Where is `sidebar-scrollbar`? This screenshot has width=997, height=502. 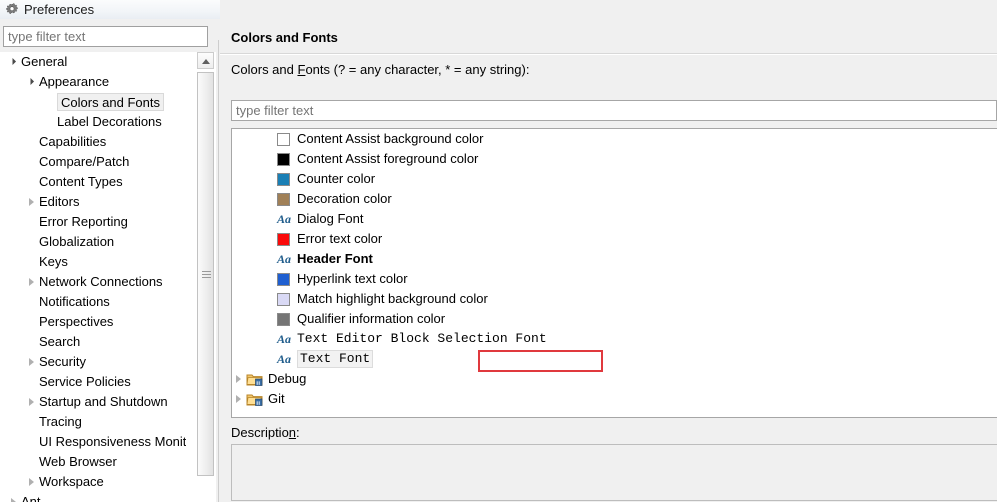
sidebar-scrollbar is located at coordinates (206, 277).